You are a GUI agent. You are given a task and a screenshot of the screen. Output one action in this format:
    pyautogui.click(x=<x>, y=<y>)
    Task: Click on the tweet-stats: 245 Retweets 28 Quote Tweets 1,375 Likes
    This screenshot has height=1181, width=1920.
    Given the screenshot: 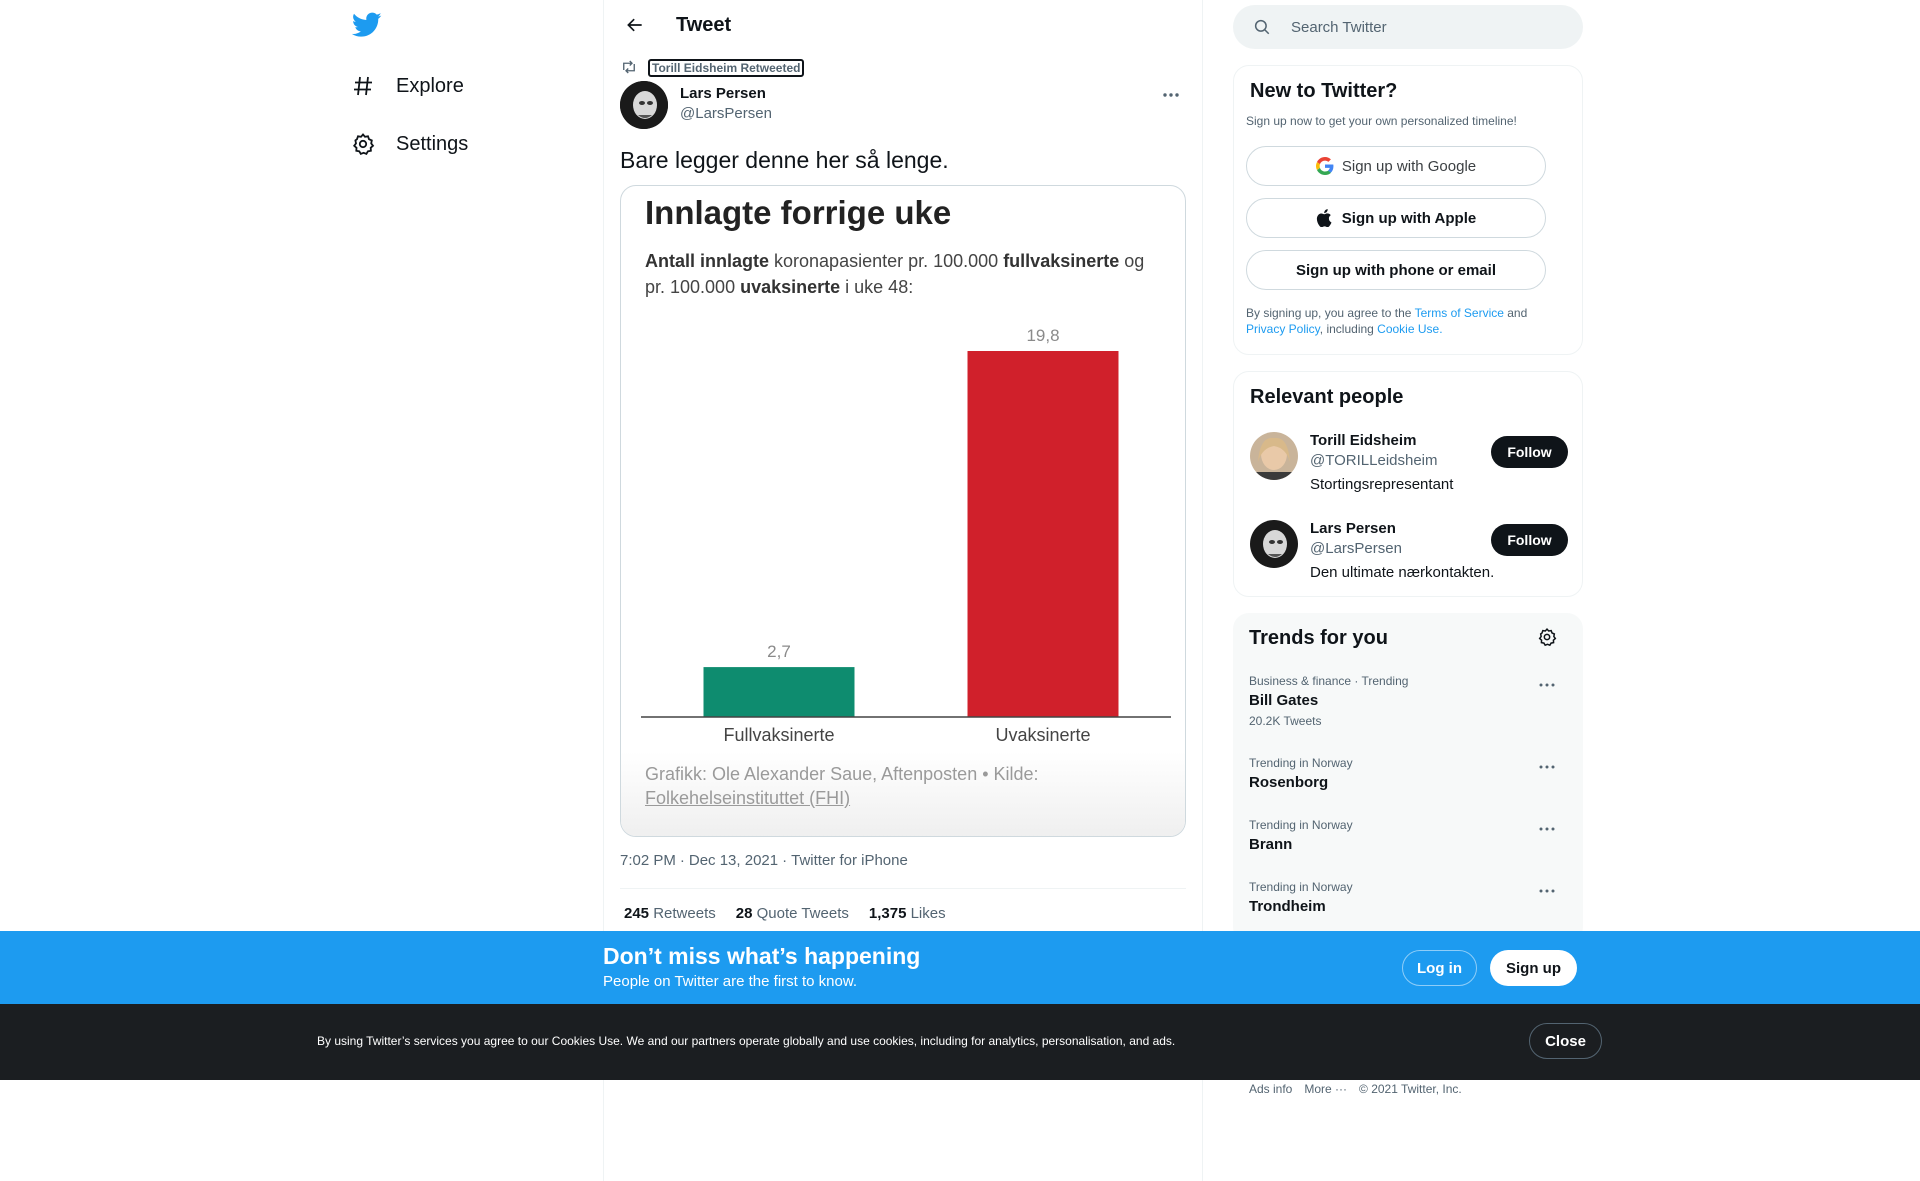 What is the action you would take?
    pyautogui.click(x=785, y=913)
    